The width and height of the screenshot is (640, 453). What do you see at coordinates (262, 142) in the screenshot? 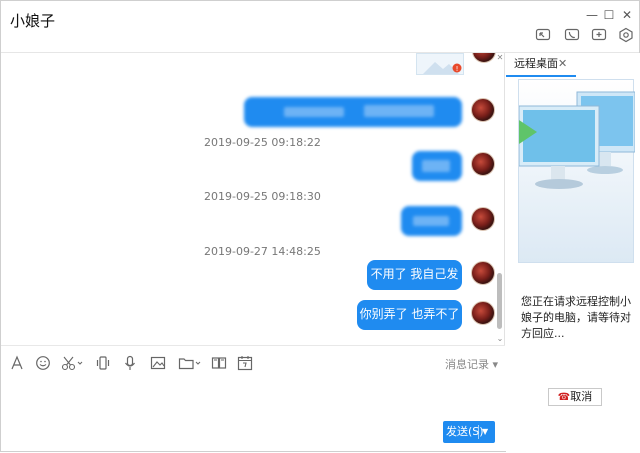
I see `message-timestamp: 2019-09-25 09:18:22` at bounding box center [262, 142].